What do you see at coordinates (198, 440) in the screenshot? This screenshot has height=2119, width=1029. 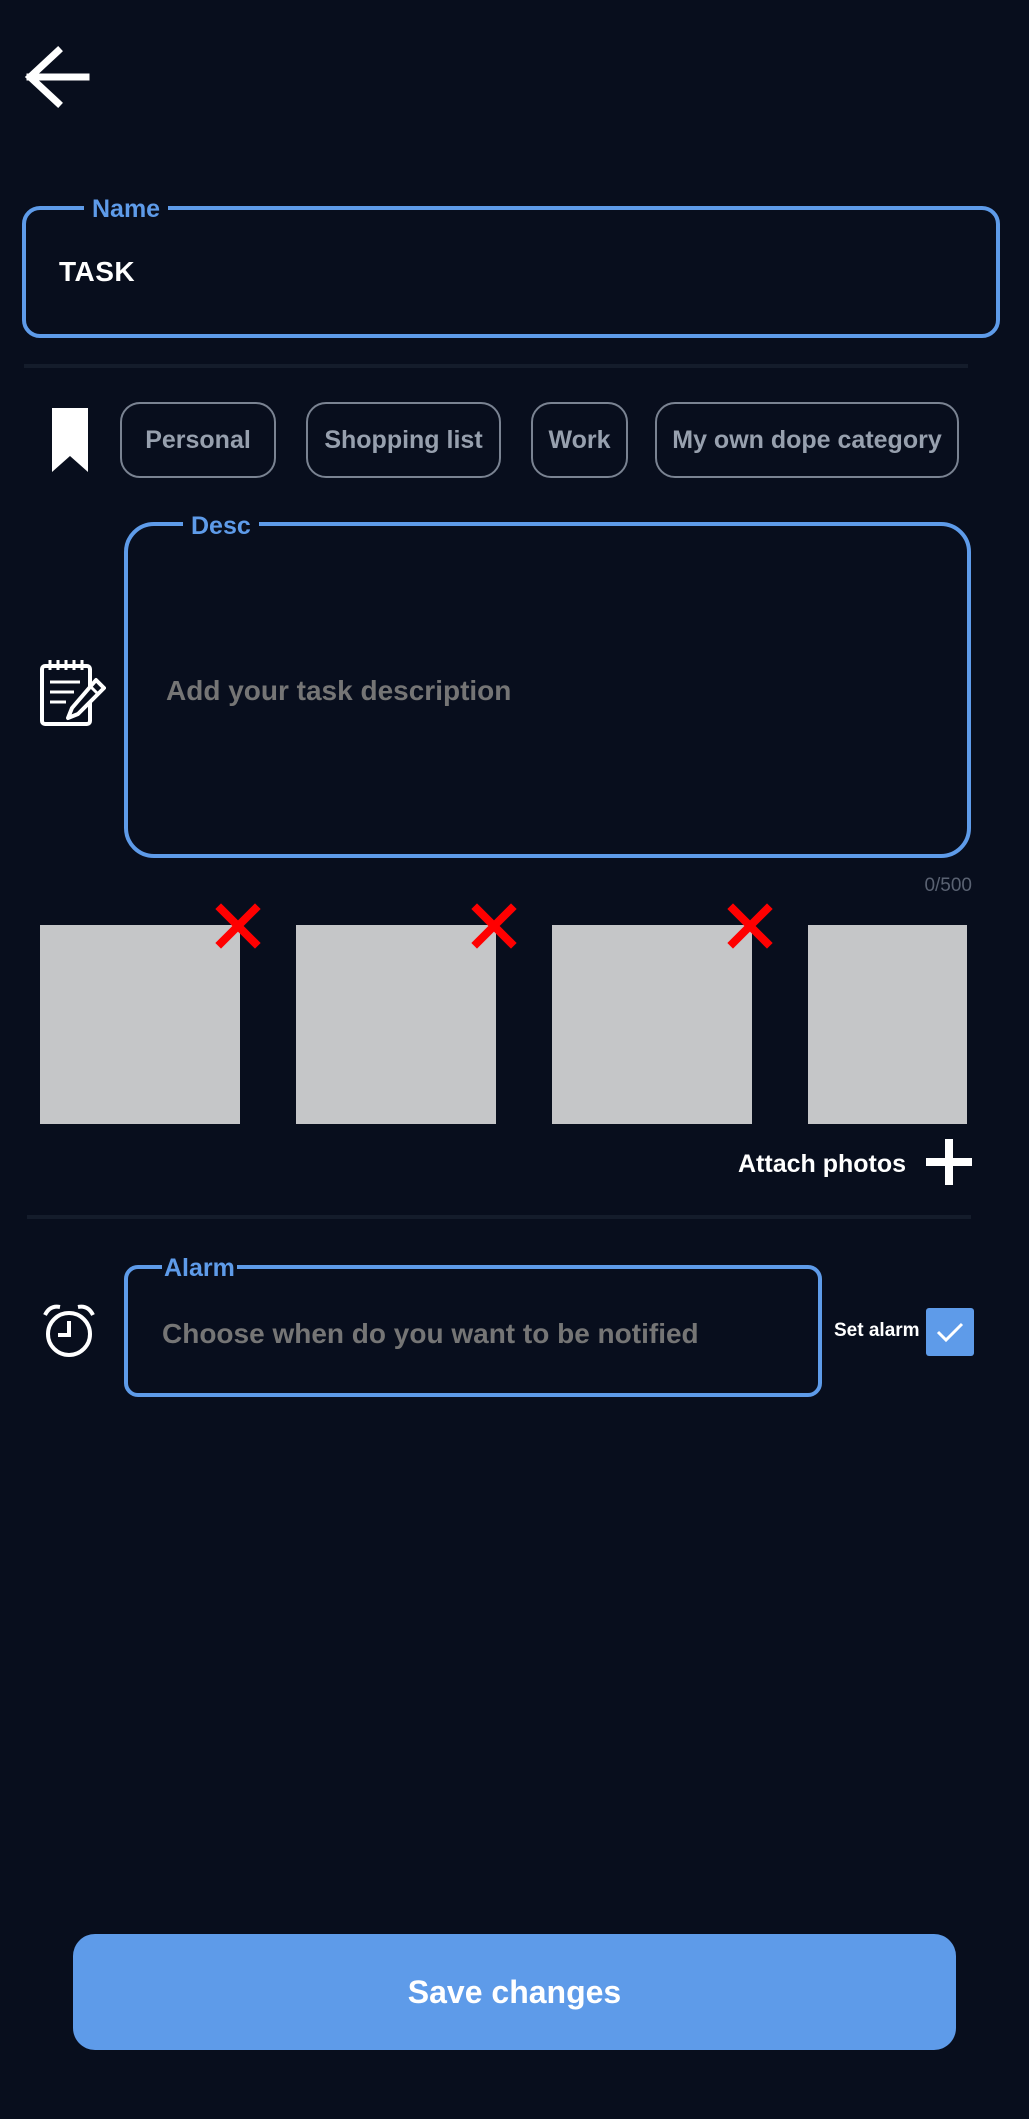 I see `category-chip-personal: Personal` at bounding box center [198, 440].